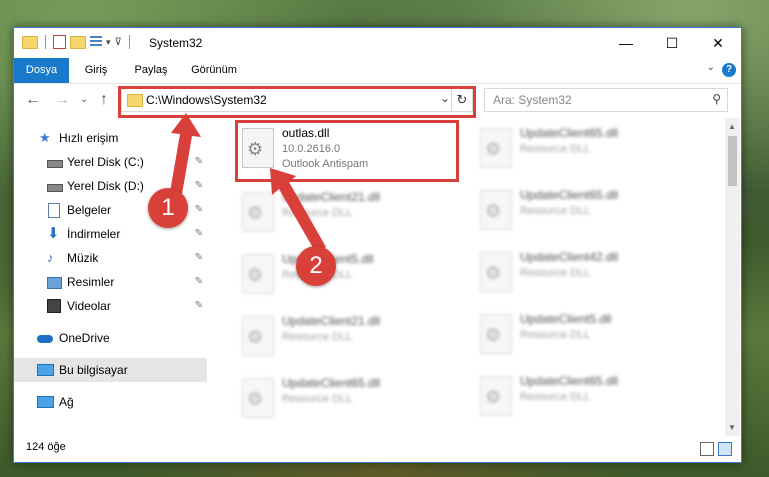  I want to click on sidebar-item-label: İndirmeler, so click(94, 234).